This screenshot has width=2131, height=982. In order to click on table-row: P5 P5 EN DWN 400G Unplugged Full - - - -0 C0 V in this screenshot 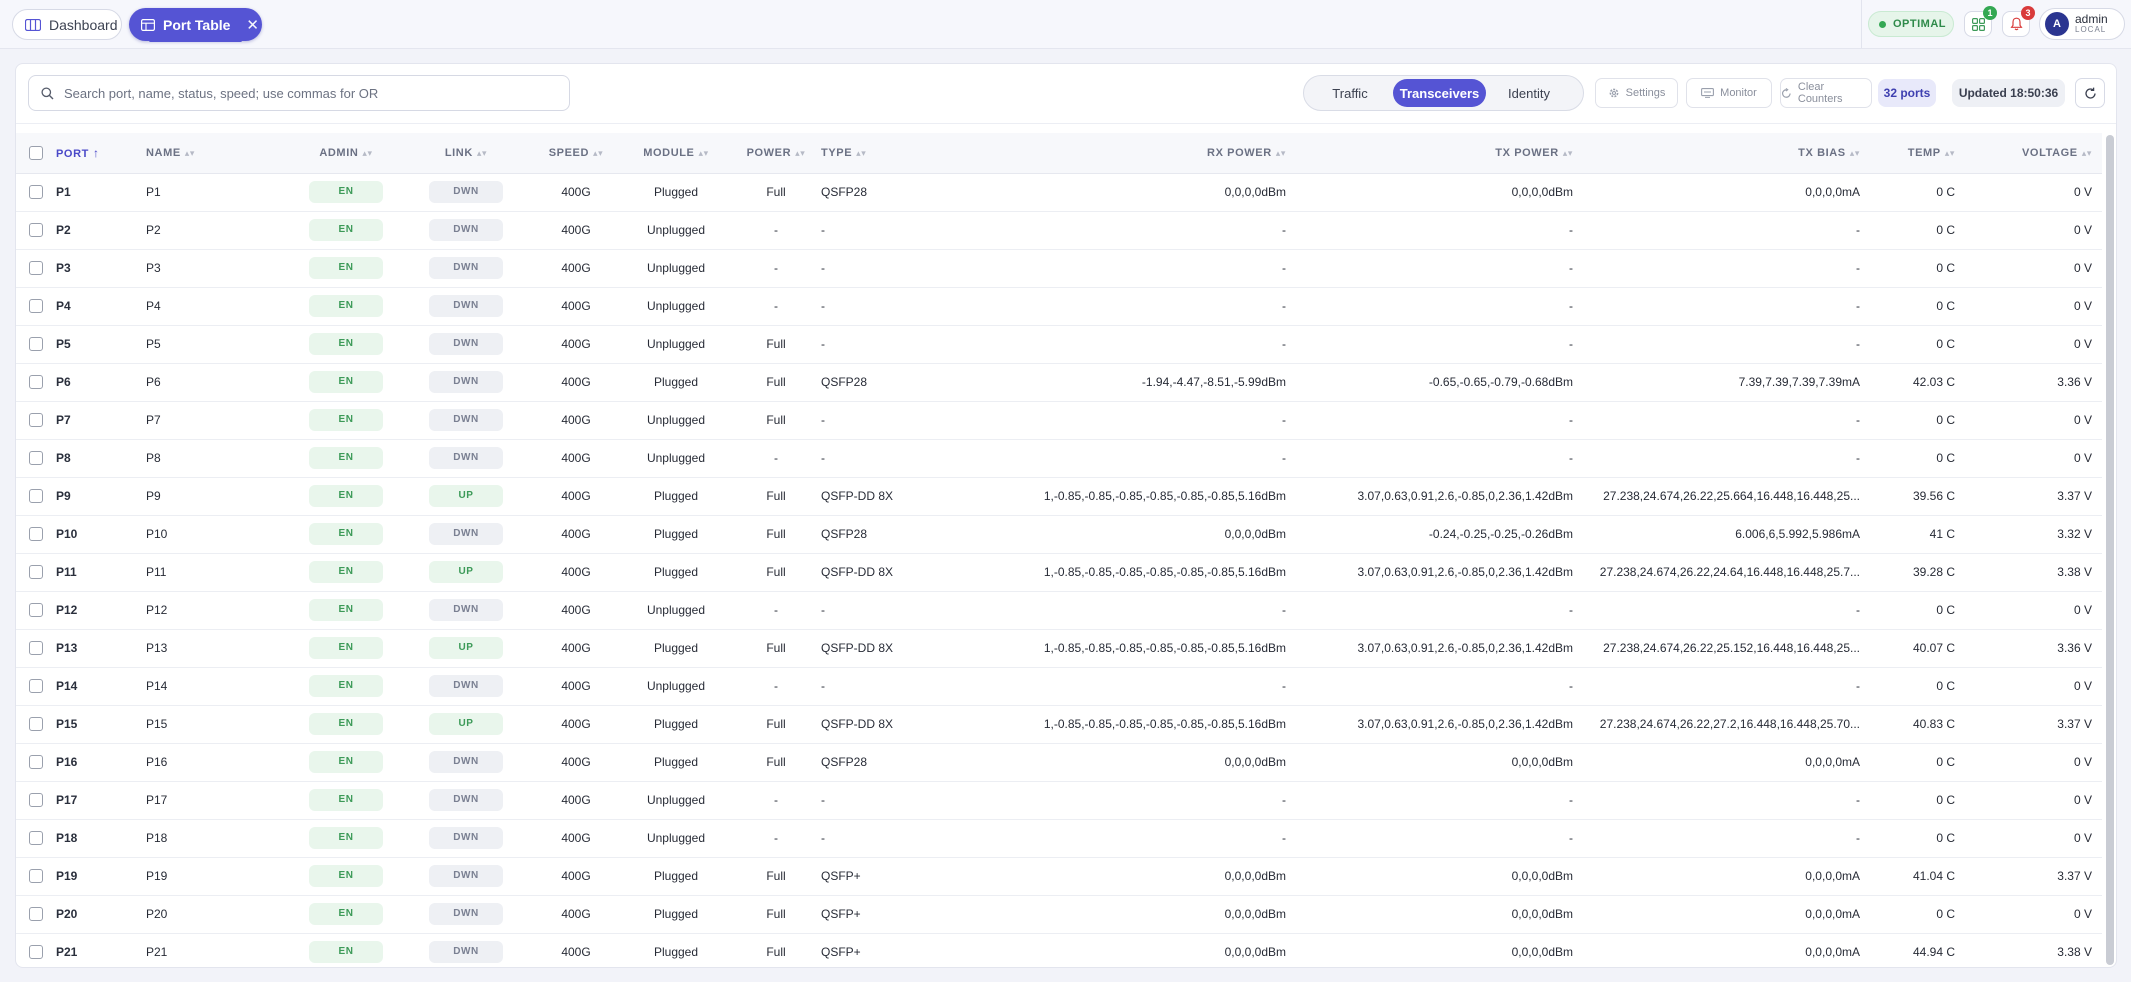, I will do `click(1059, 344)`.